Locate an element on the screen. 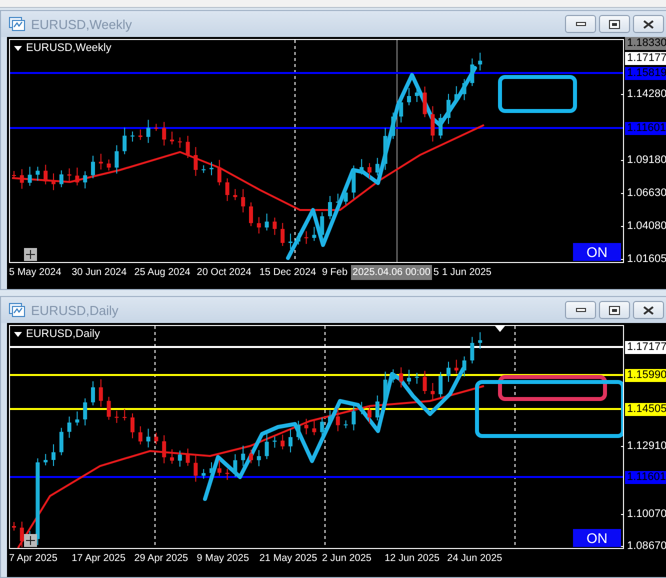 This screenshot has height=578, width=666. time-label: 1 Jun 2025 is located at coordinates (467, 273).